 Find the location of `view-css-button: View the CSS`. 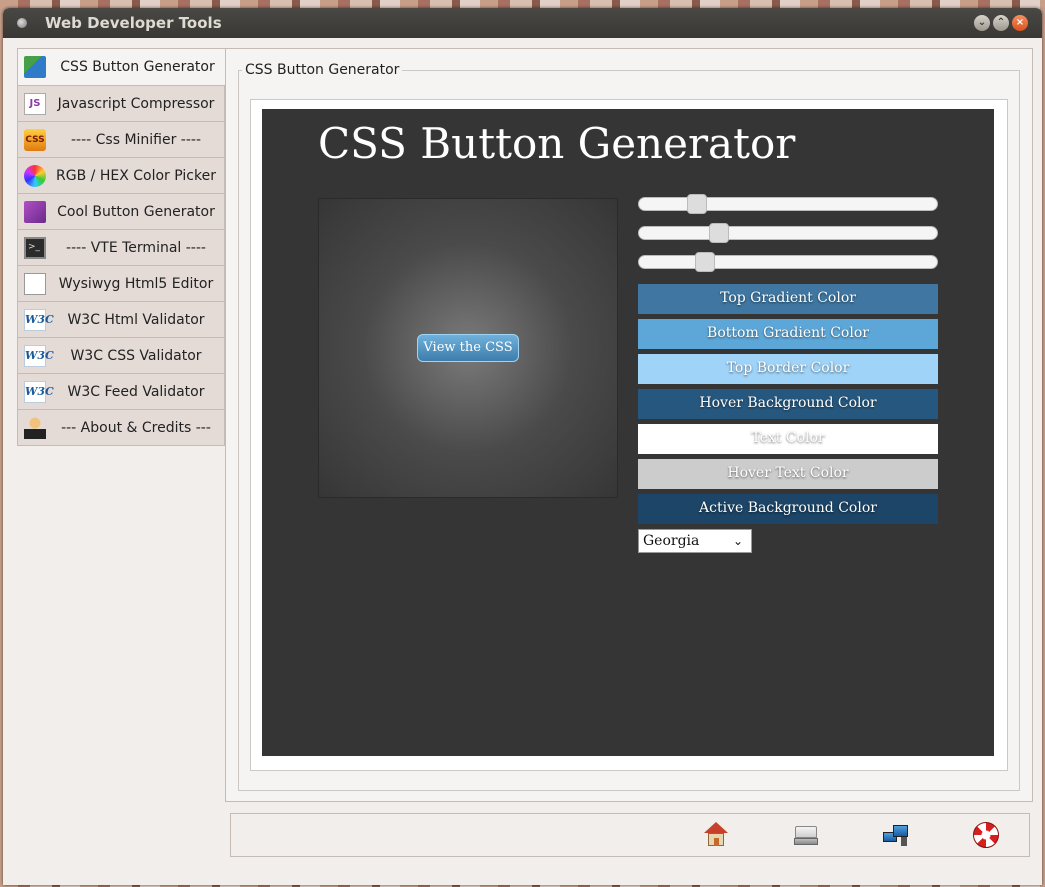

view-css-button: View the CSS is located at coordinates (468, 348).